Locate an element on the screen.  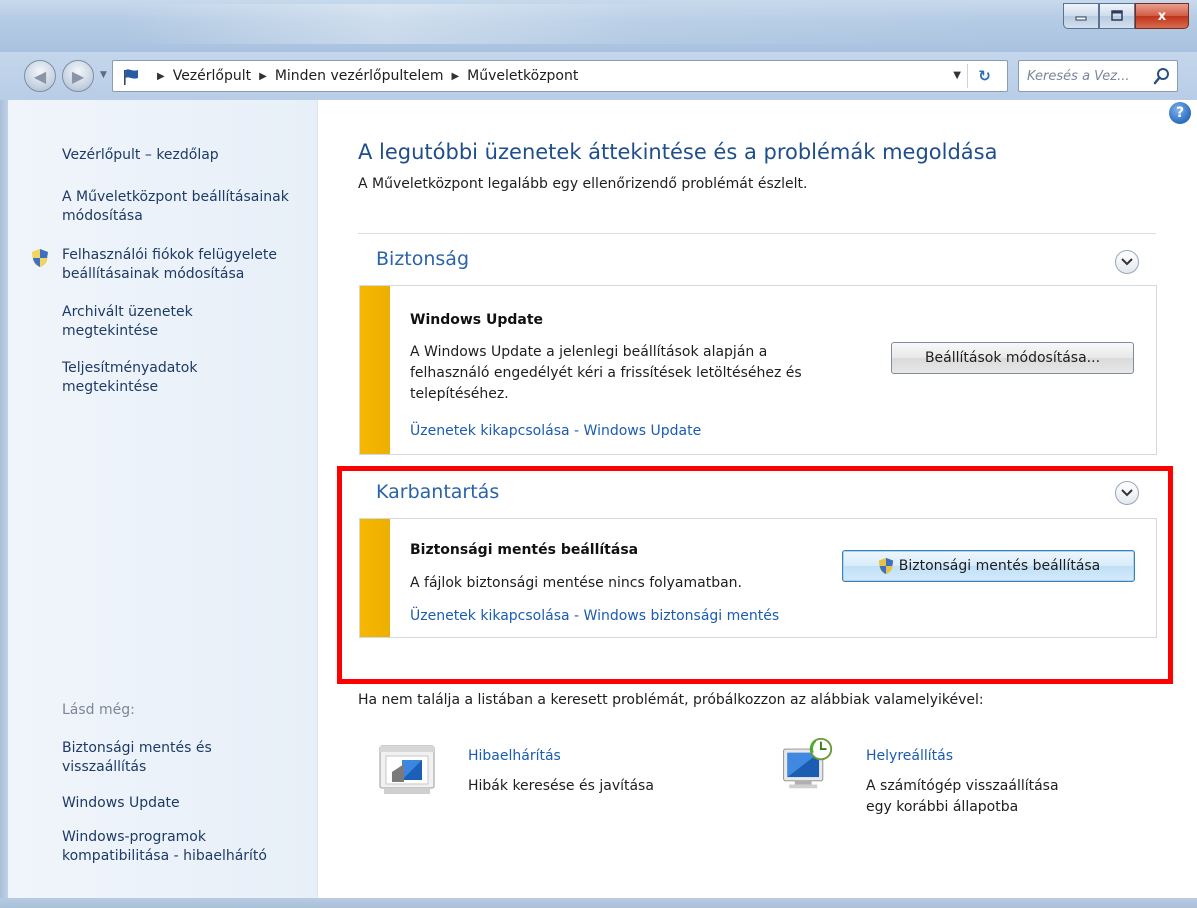
address-dropdown-icon: ▼ is located at coordinates (957, 75).